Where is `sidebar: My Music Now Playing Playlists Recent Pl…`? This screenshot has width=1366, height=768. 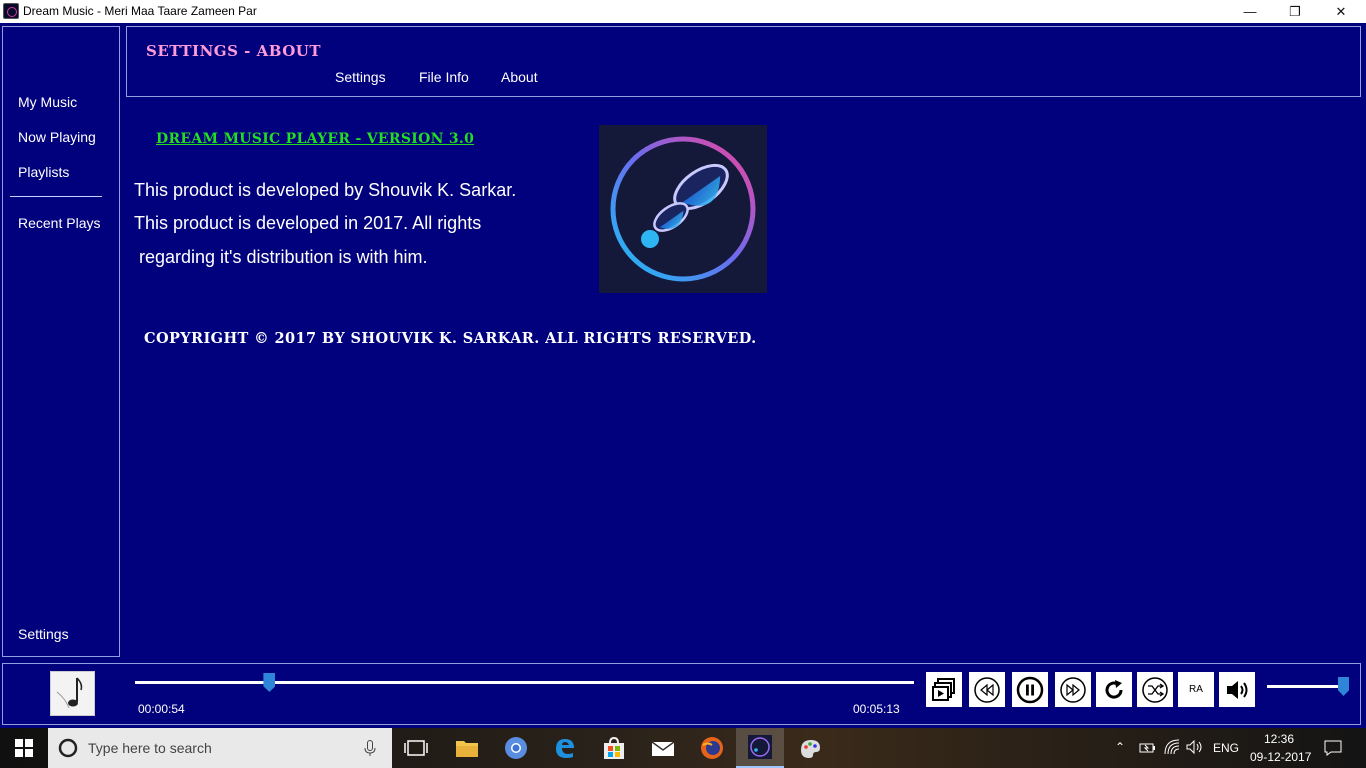 sidebar: My Music Now Playing Playlists Recent Pl… is located at coordinates (61, 341).